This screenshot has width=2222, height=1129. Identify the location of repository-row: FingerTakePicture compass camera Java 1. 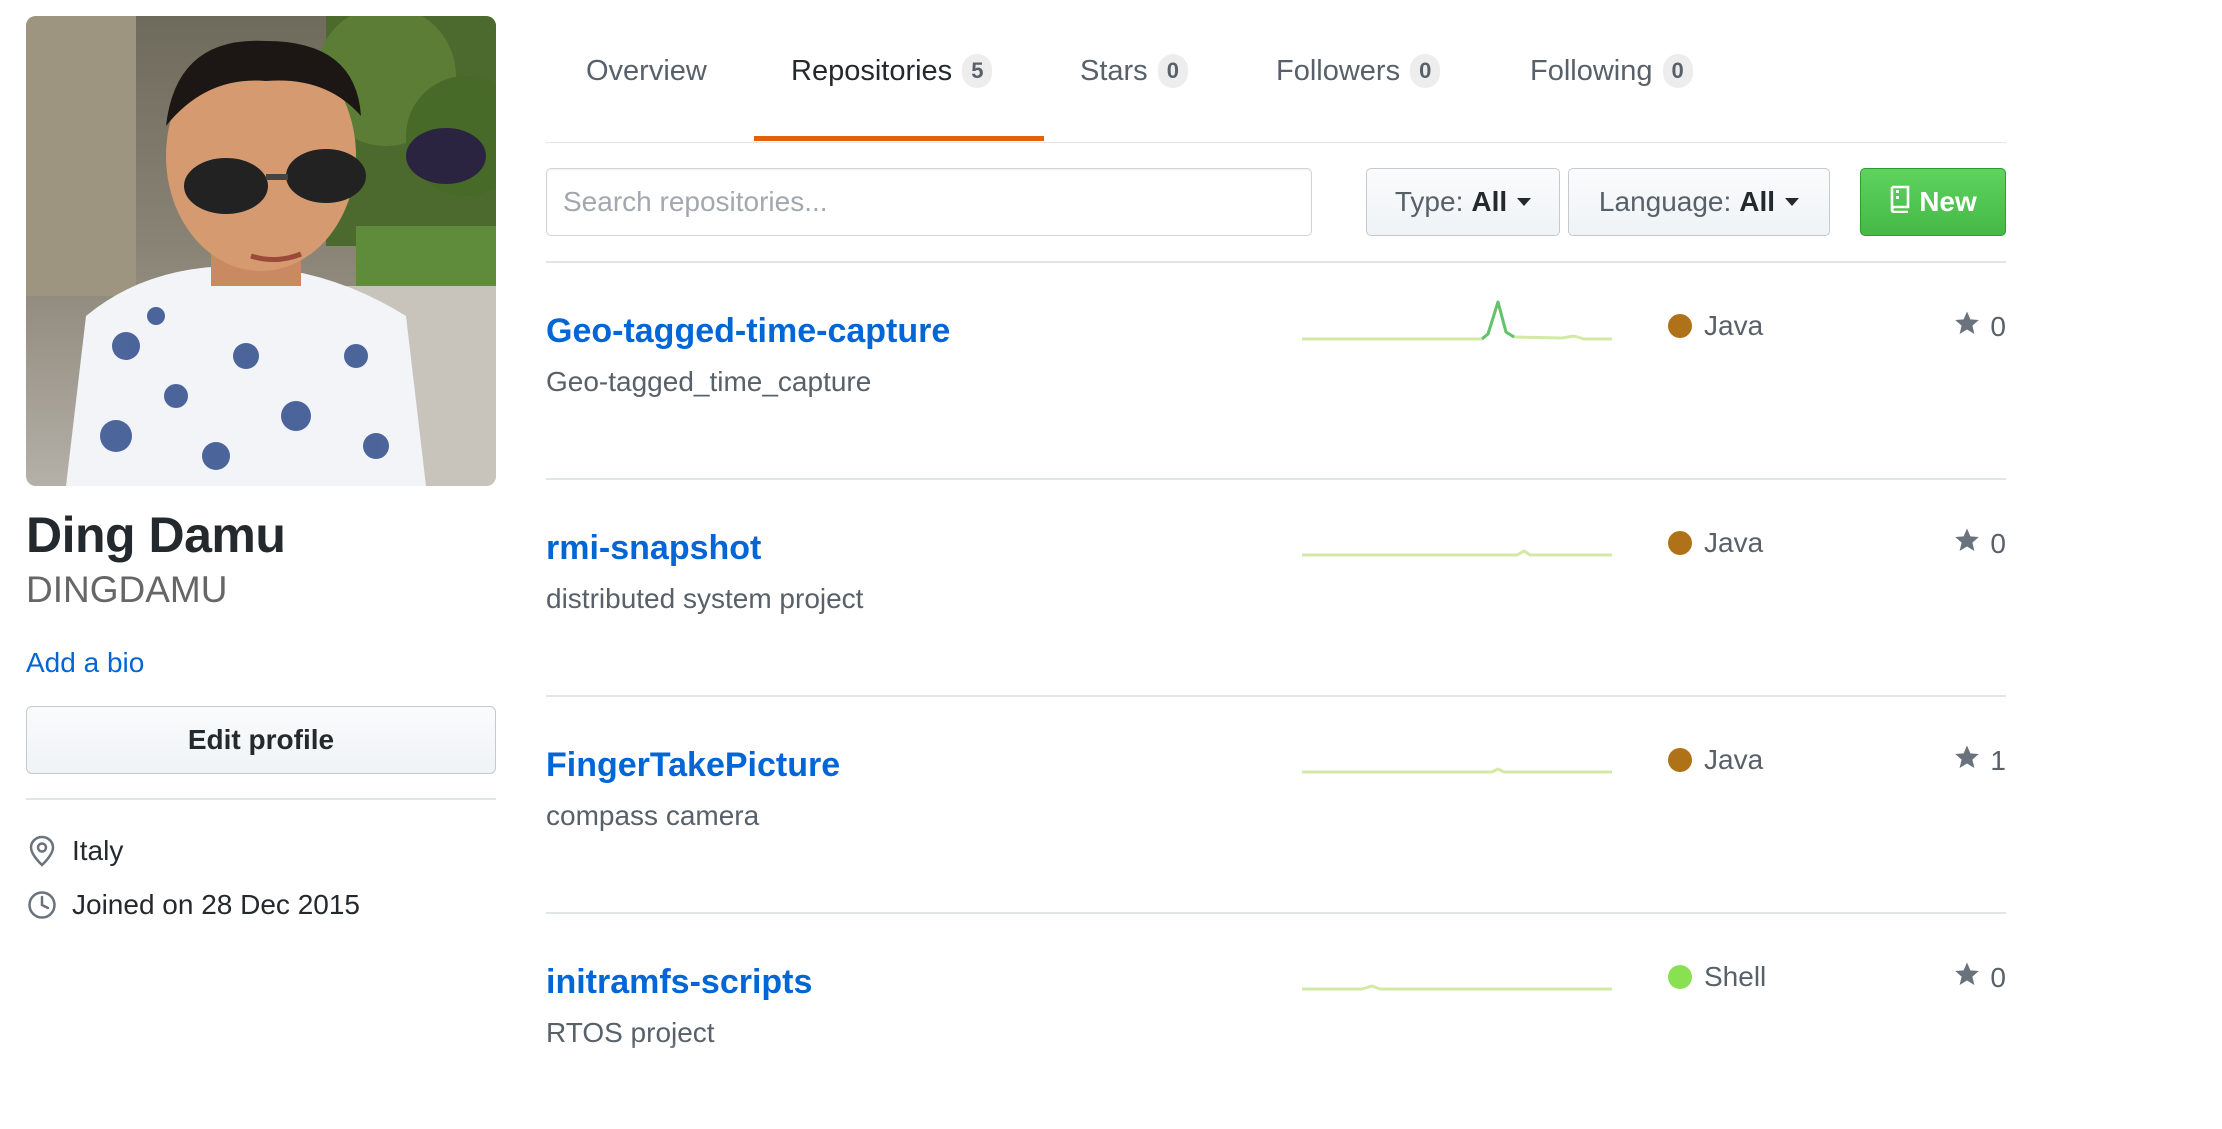
(1276, 804).